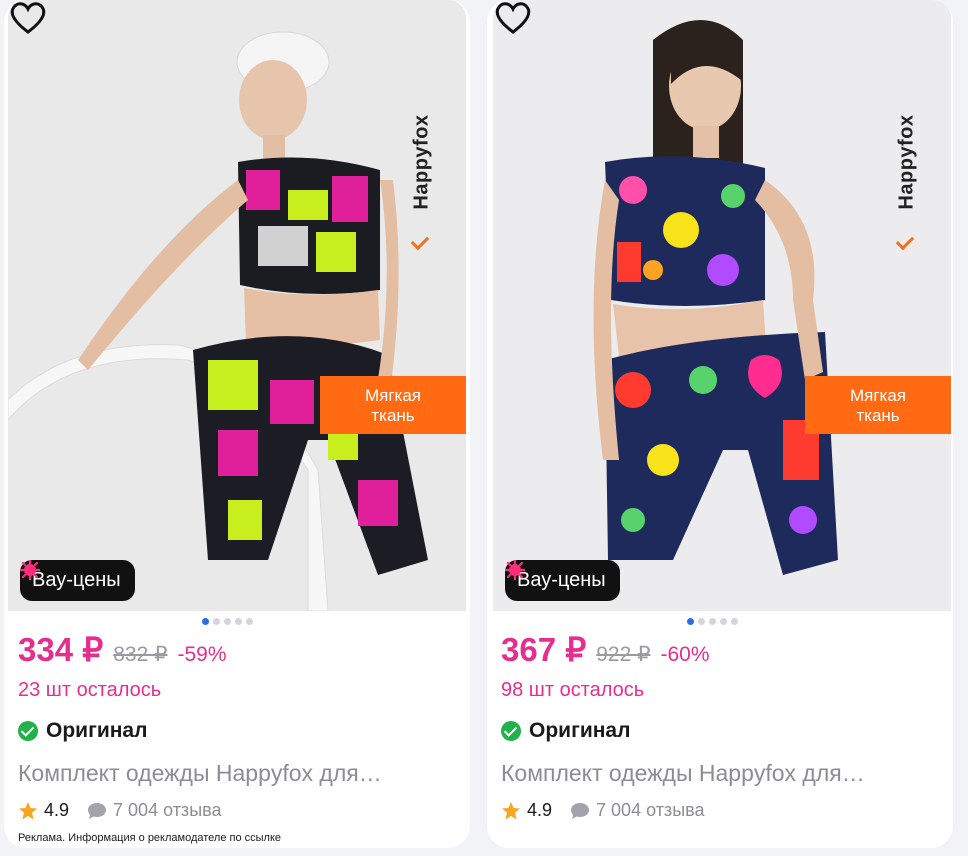  What do you see at coordinates (90, 690) in the screenshot?
I see `stock-left: 23 шт осталось` at bounding box center [90, 690].